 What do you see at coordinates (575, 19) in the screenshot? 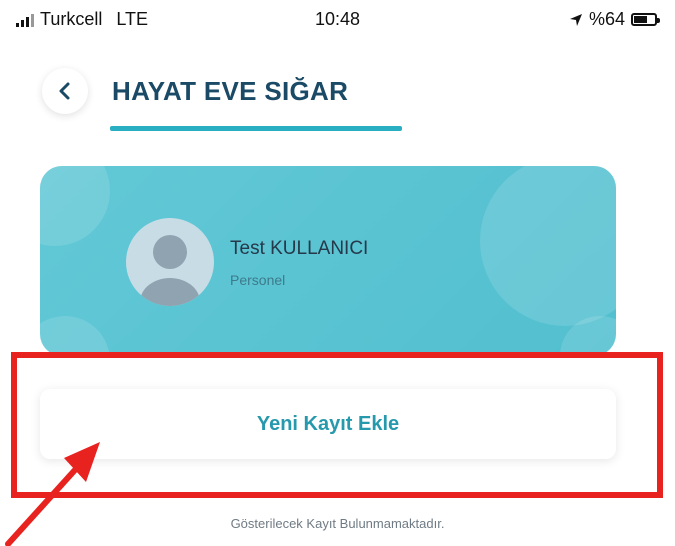
I see `location-arrow-icon` at bounding box center [575, 19].